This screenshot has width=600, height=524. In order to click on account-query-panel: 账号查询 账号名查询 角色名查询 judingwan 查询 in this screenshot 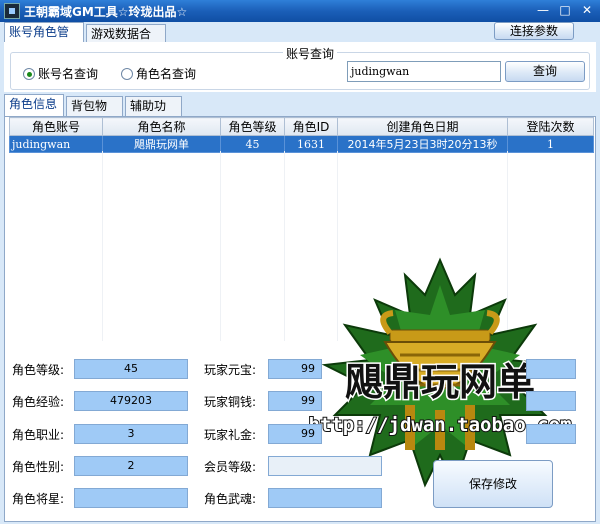, I will do `click(300, 67)`.